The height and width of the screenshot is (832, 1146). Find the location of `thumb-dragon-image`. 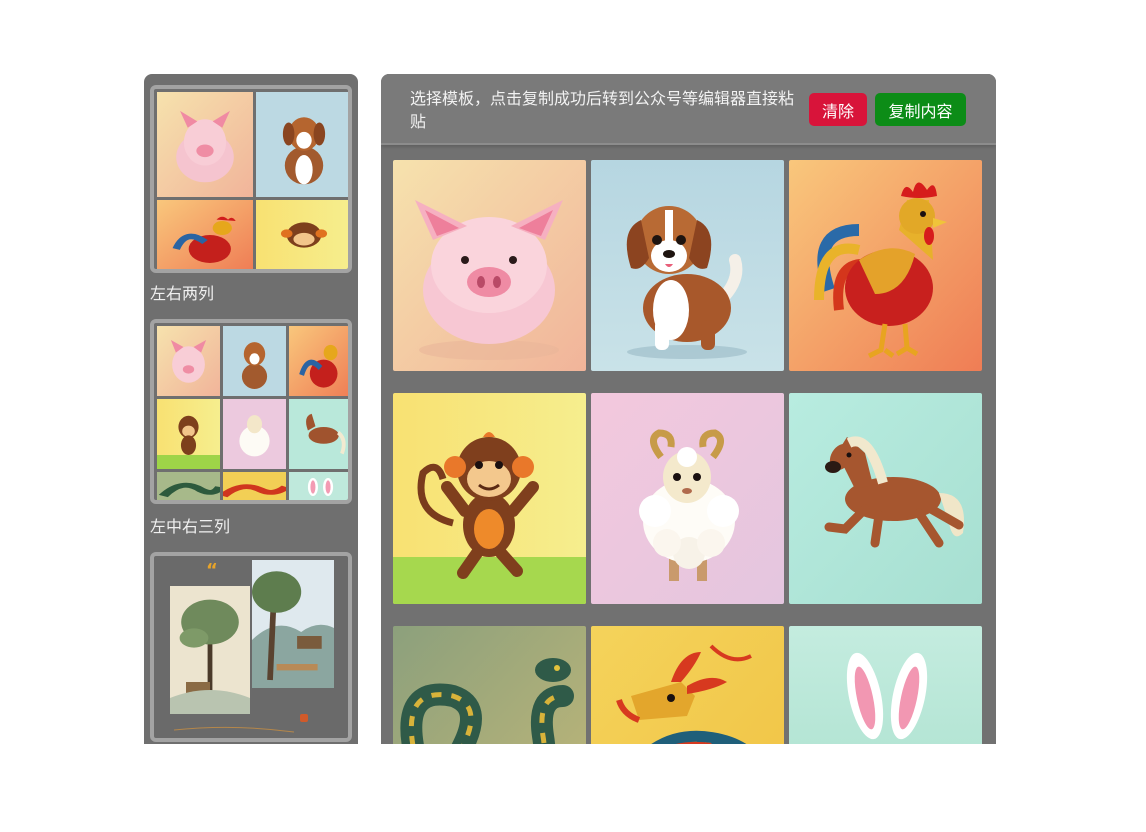

thumb-dragon-image is located at coordinates (254, 486).